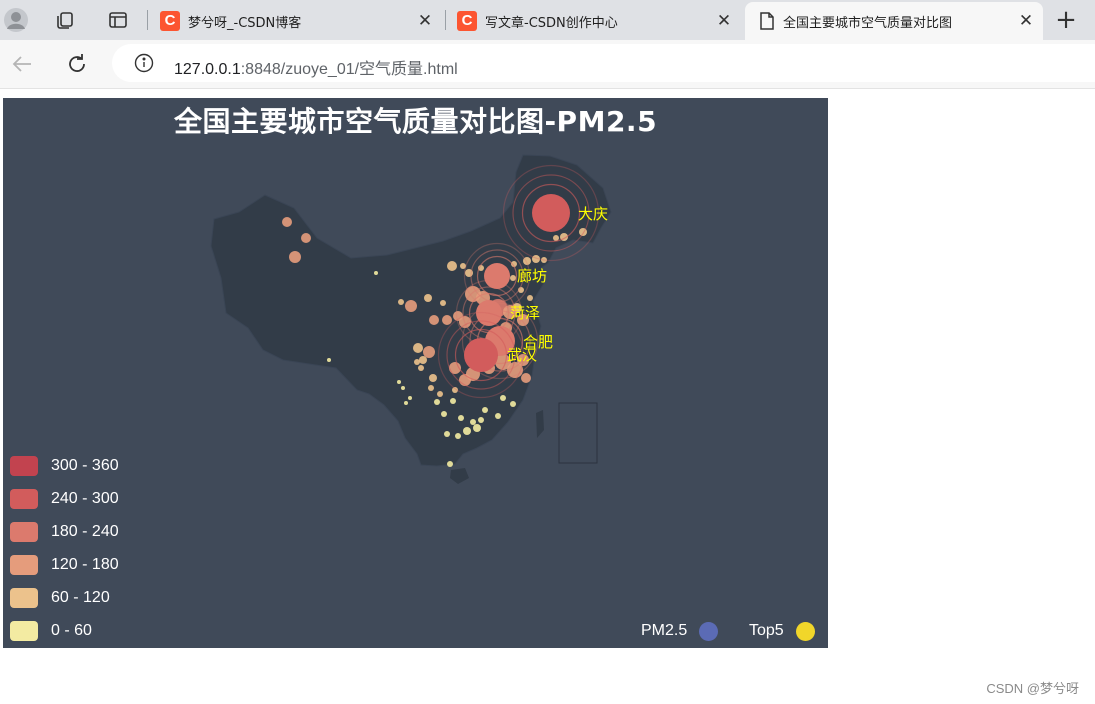 The width and height of the screenshot is (1095, 704). Describe the element at coordinates (118, 20) in the screenshot. I see `tab-actions-icon` at that location.